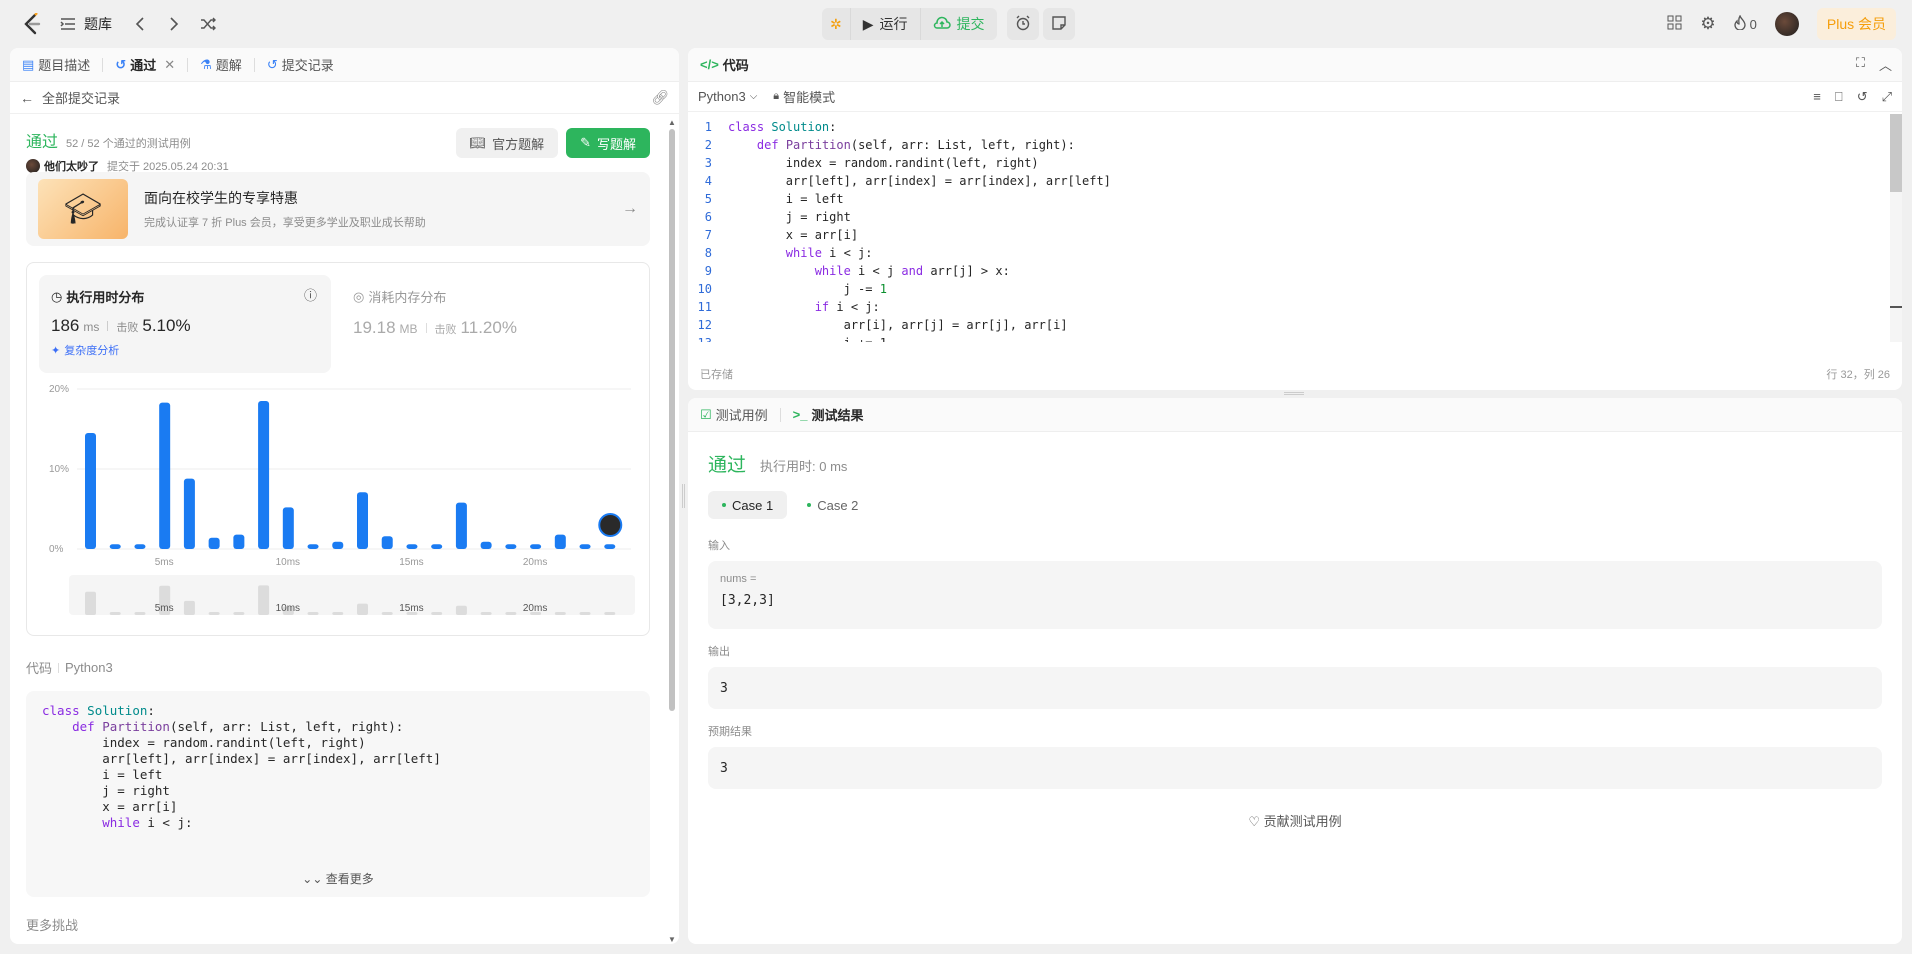  Describe the element at coordinates (1839, 97) in the screenshot. I see `bookmark-icon: ⎕` at that location.